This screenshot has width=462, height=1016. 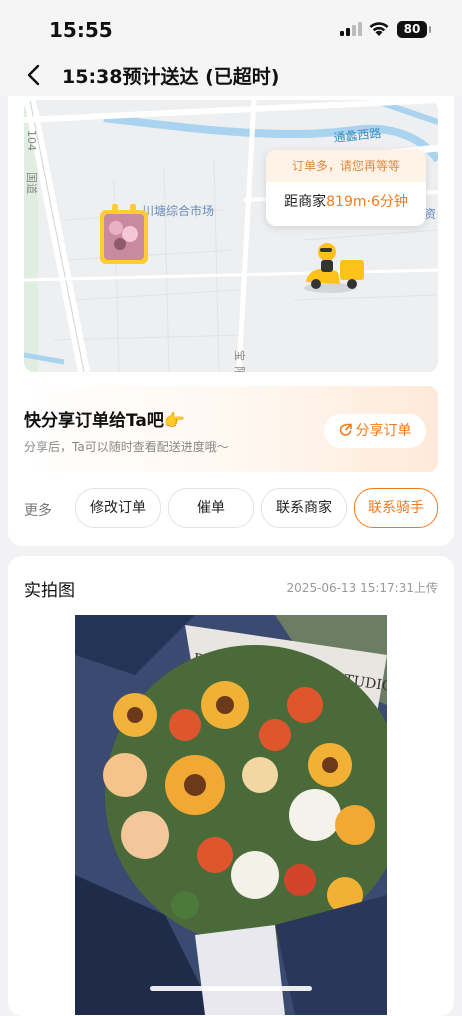 I want to click on distance-info: 距商家819m·6分钟, so click(x=346, y=202).